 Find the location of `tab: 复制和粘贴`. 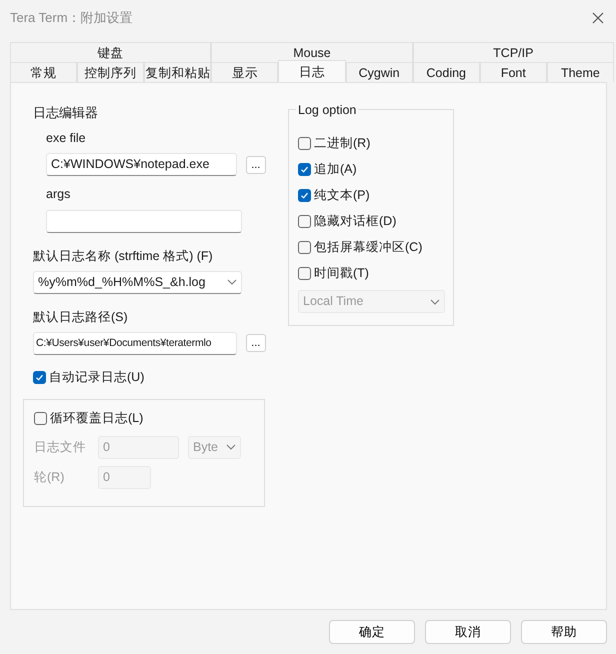

tab: 复制和粘贴 is located at coordinates (178, 72).